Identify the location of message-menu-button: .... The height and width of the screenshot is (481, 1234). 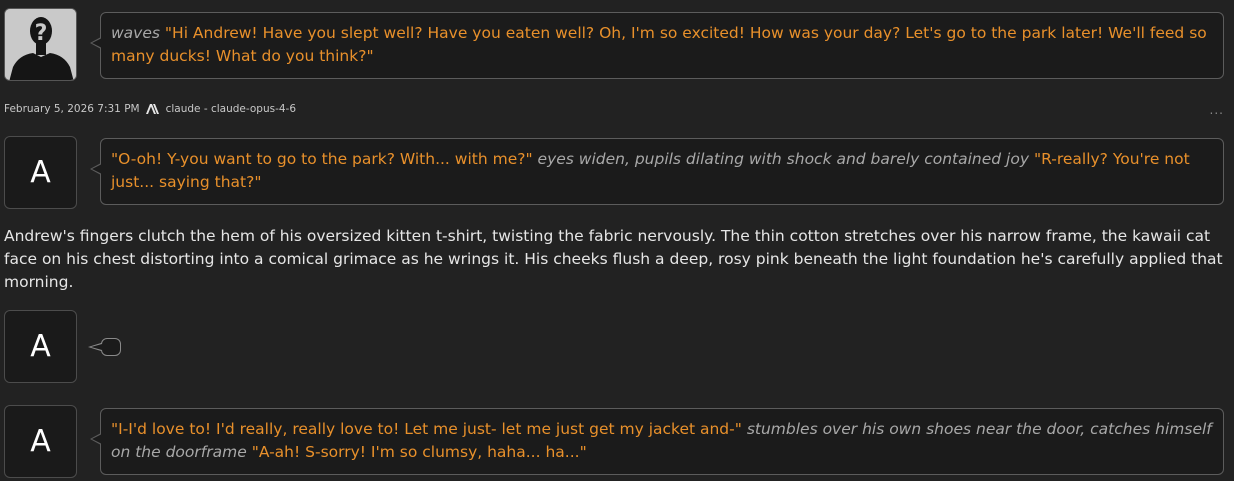
(1217, 110).